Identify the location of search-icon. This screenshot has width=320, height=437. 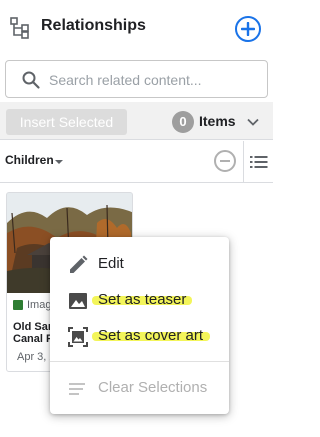
(31, 80).